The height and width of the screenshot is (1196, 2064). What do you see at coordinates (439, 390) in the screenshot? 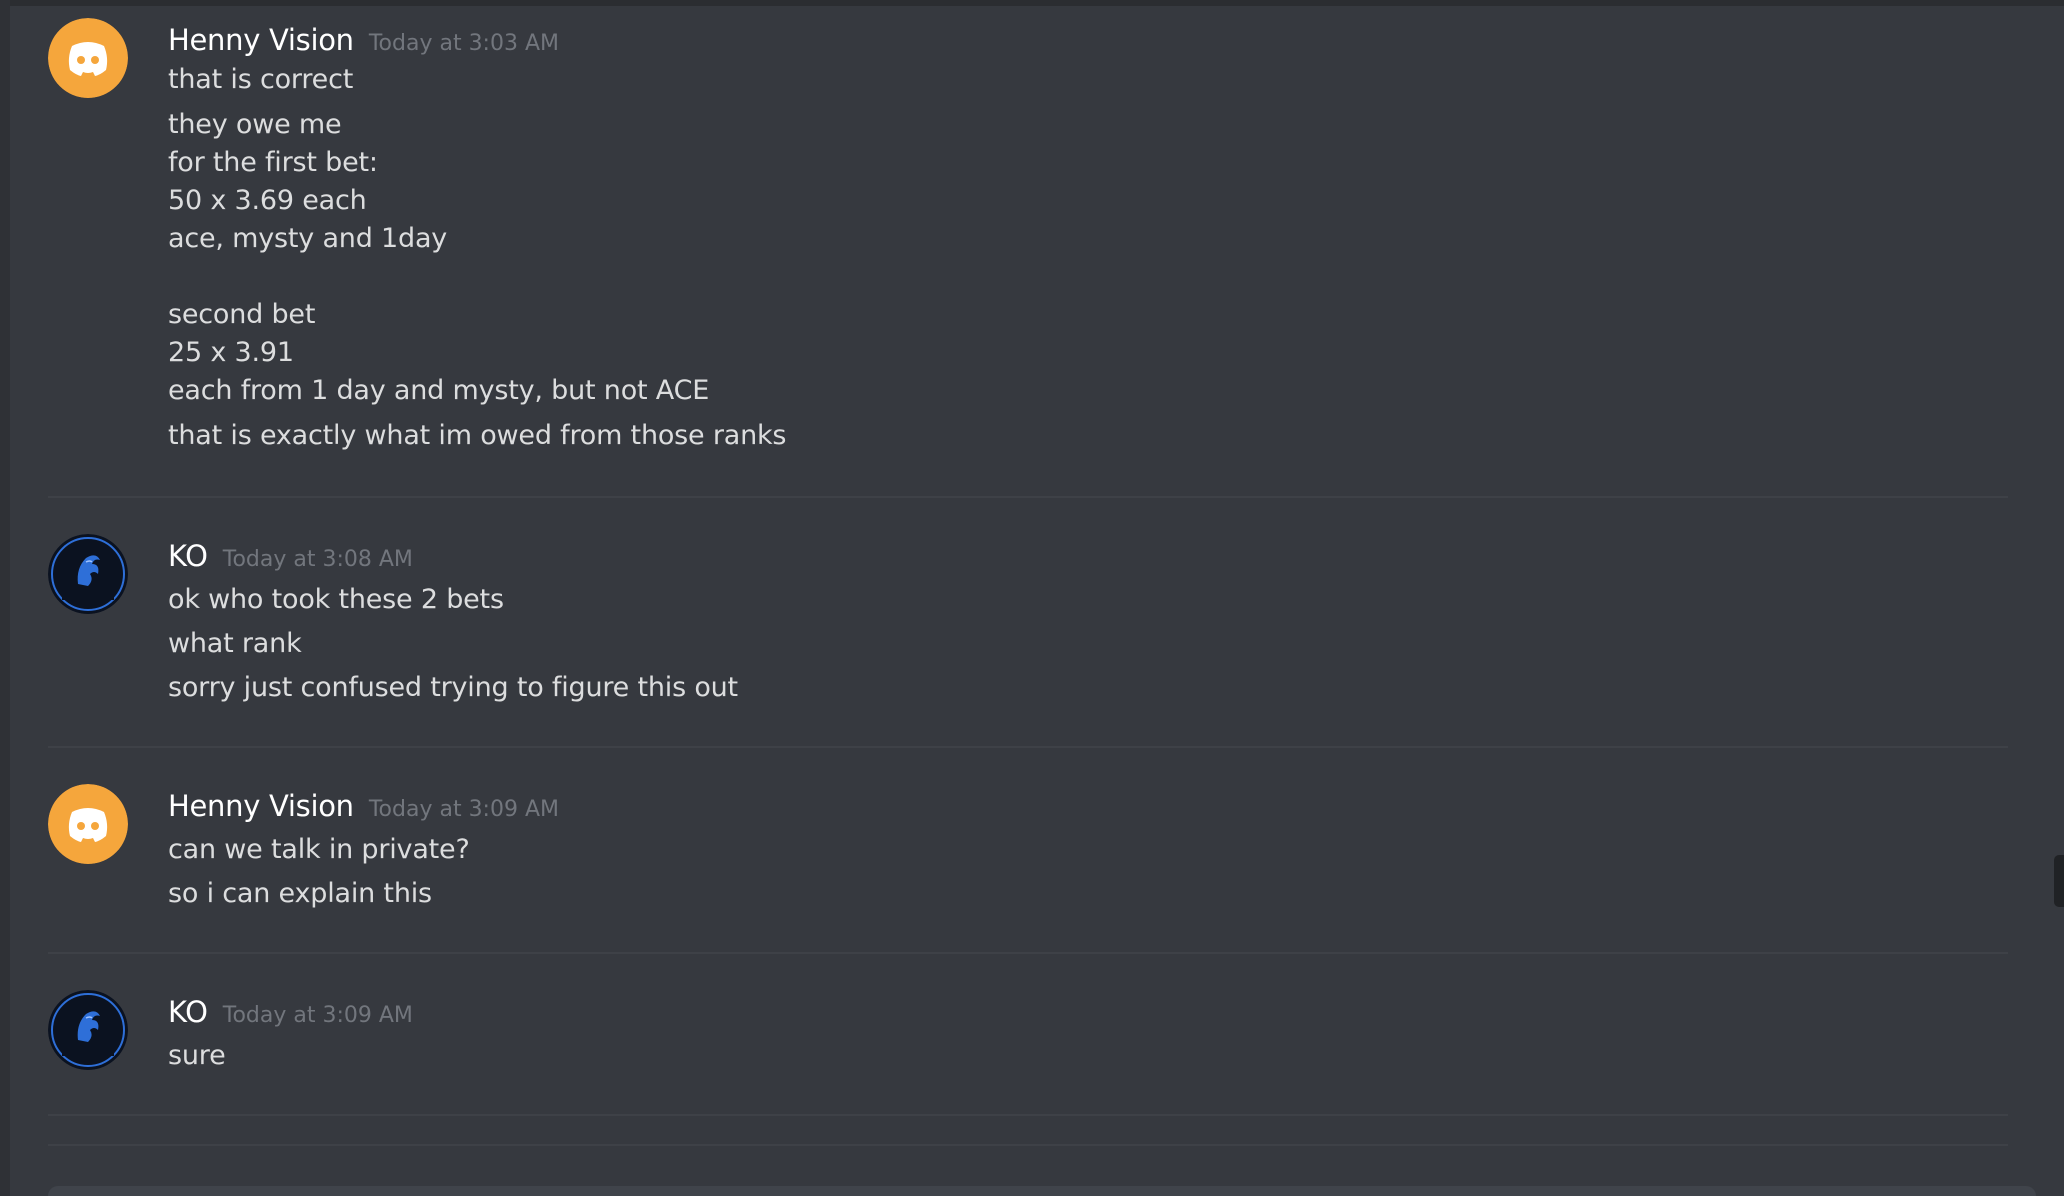
I see `message-line: each from 1 day and mysty, but not ACE` at bounding box center [439, 390].